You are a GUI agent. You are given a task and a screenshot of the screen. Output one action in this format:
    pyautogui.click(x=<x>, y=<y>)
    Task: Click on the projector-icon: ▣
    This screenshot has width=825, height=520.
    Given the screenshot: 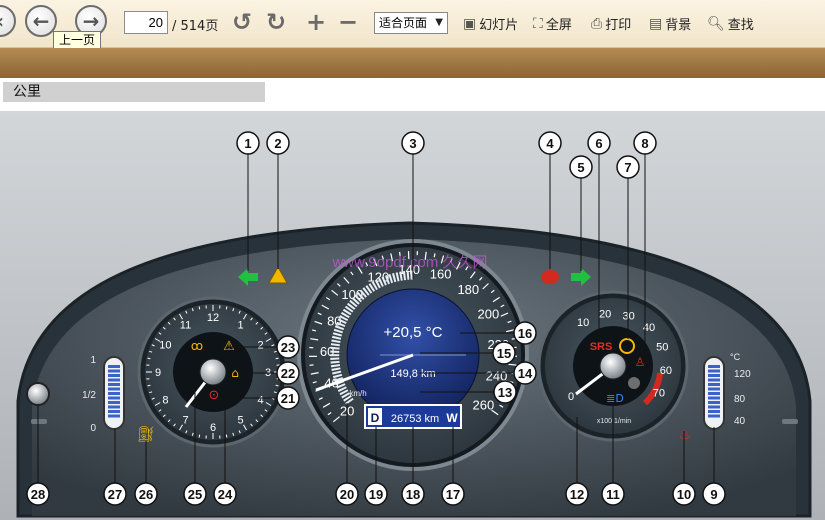 What is the action you would take?
    pyautogui.click(x=470, y=23)
    